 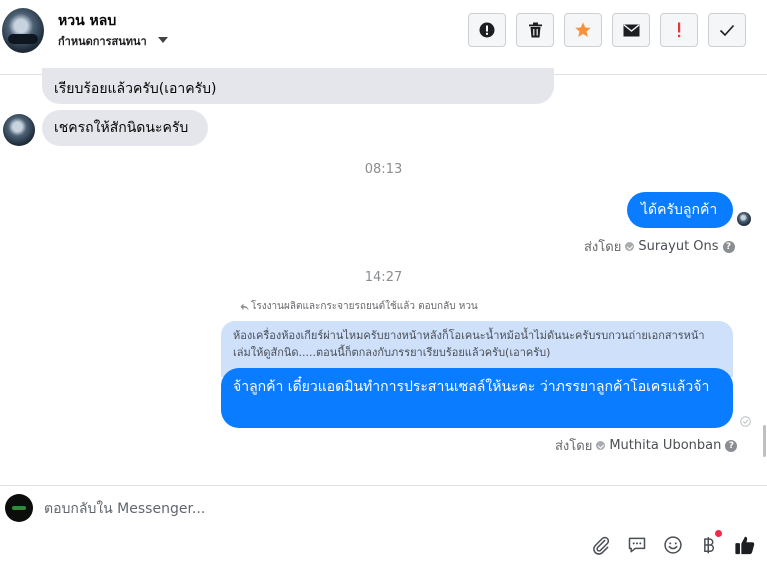 What do you see at coordinates (744, 219) in the screenshot?
I see `seen-avatar` at bounding box center [744, 219].